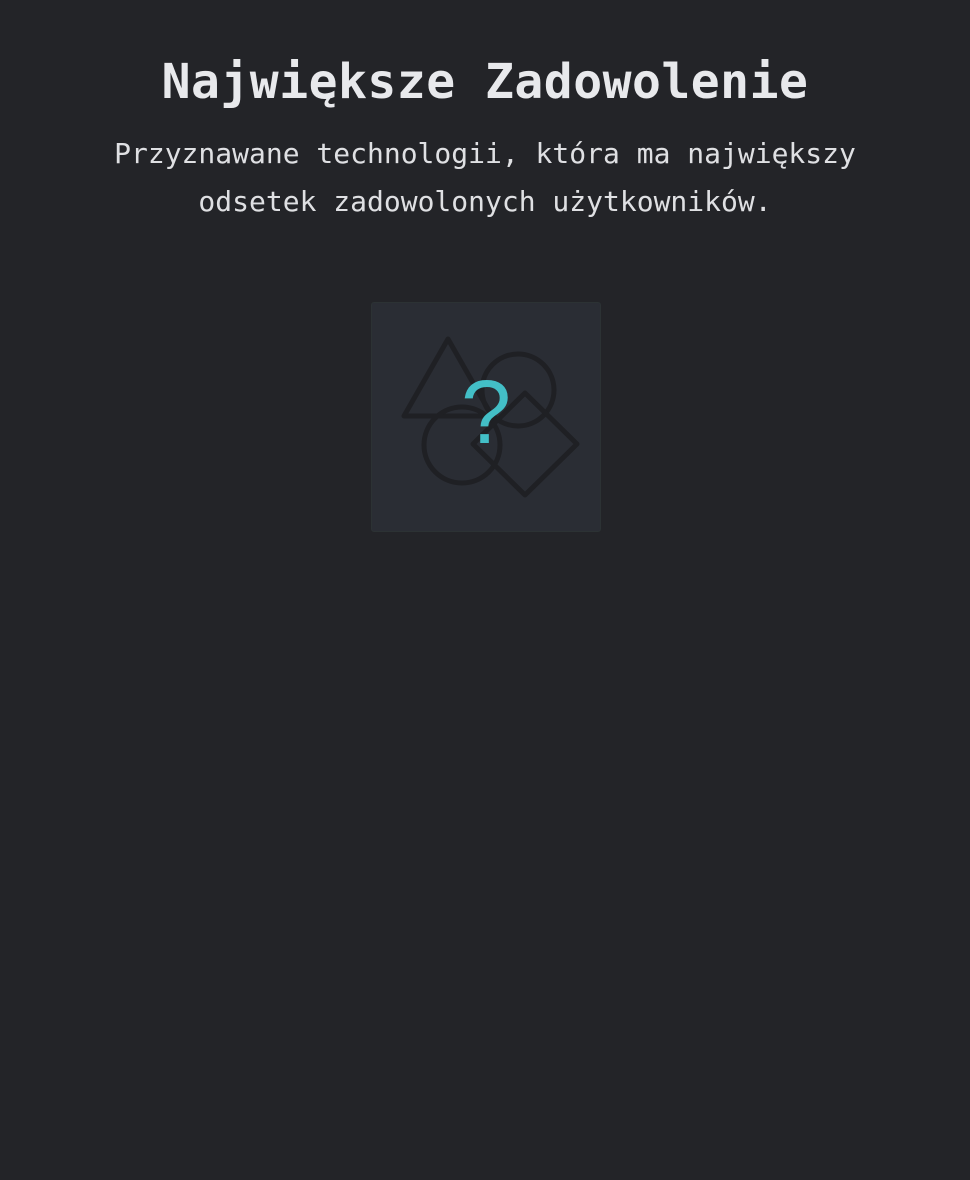 Image resolution: width=970 pixels, height=1180 pixels. I want to click on unknown-technology-icon: ?, so click(490, 417).